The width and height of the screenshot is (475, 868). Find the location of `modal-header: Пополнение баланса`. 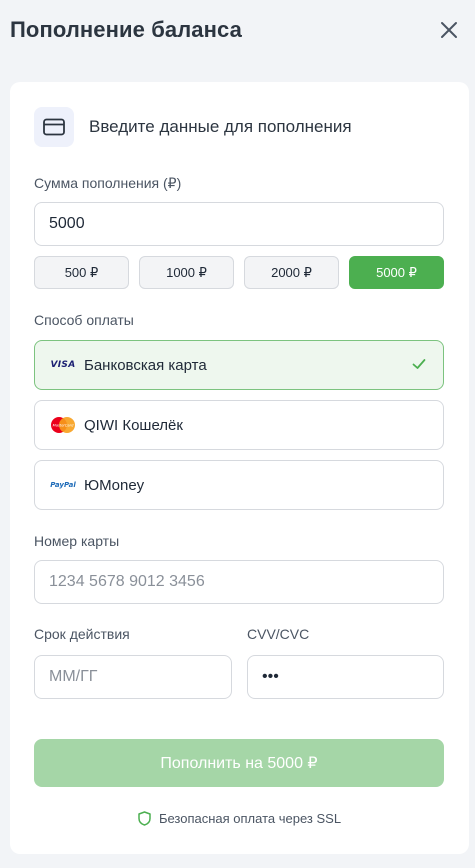

modal-header: Пополнение баланса is located at coordinates (237, 30).